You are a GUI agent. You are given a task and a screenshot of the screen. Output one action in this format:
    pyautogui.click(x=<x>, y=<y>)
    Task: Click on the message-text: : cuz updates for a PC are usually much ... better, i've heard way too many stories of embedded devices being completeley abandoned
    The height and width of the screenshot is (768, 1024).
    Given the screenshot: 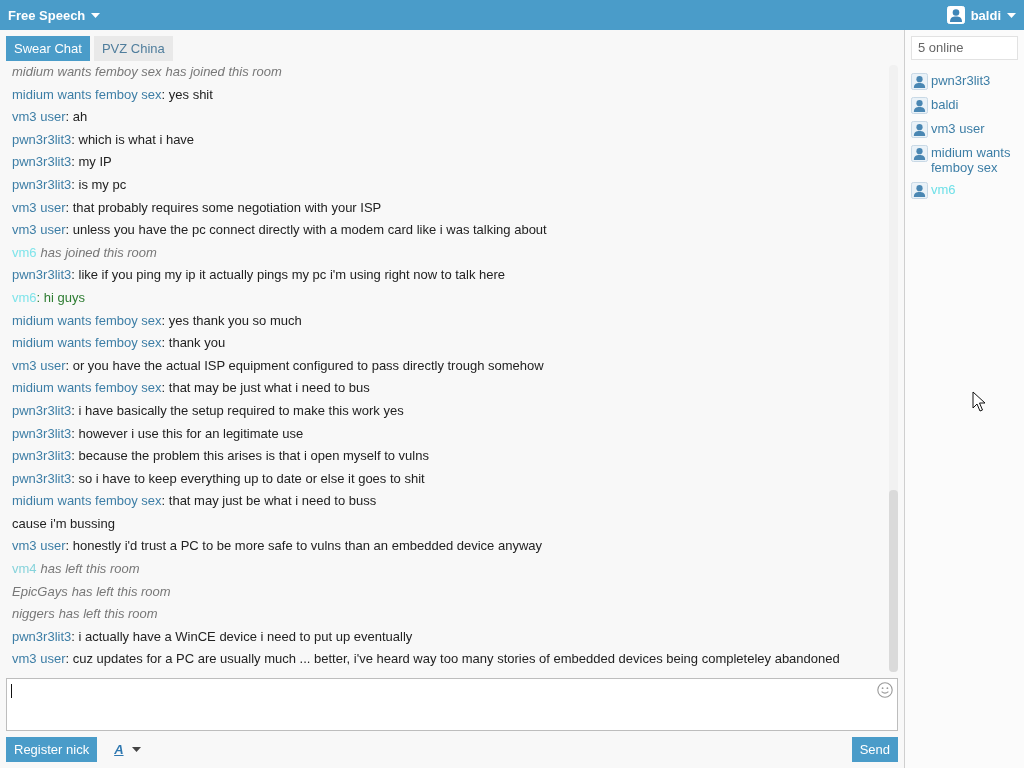 What is the action you would take?
    pyautogui.click(x=452, y=659)
    